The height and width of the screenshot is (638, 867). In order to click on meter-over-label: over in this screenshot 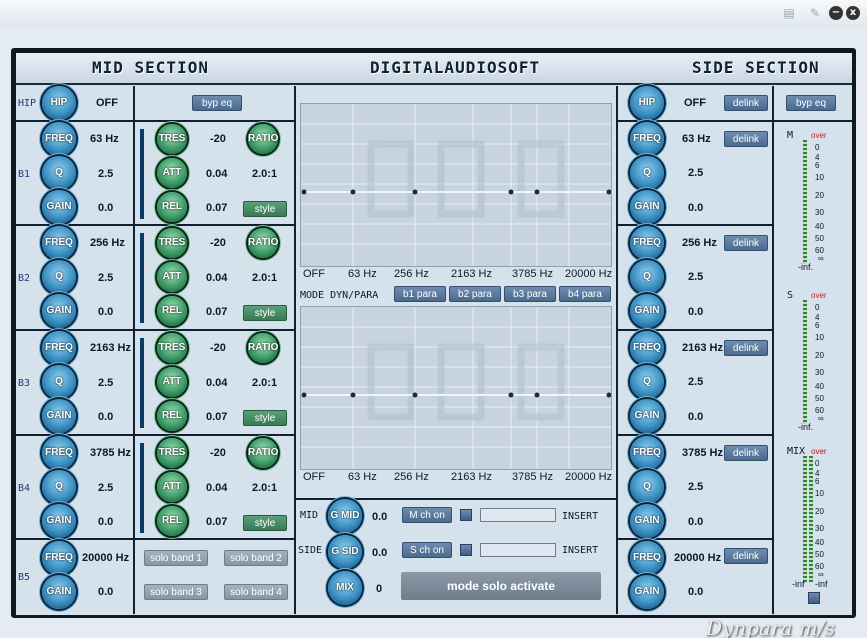, I will do `click(819, 135)`.